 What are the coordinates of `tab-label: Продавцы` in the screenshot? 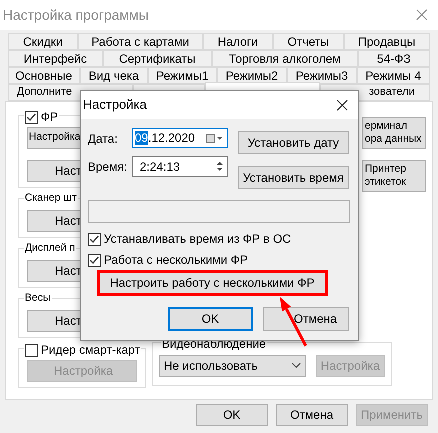 It's located at (387, 42).